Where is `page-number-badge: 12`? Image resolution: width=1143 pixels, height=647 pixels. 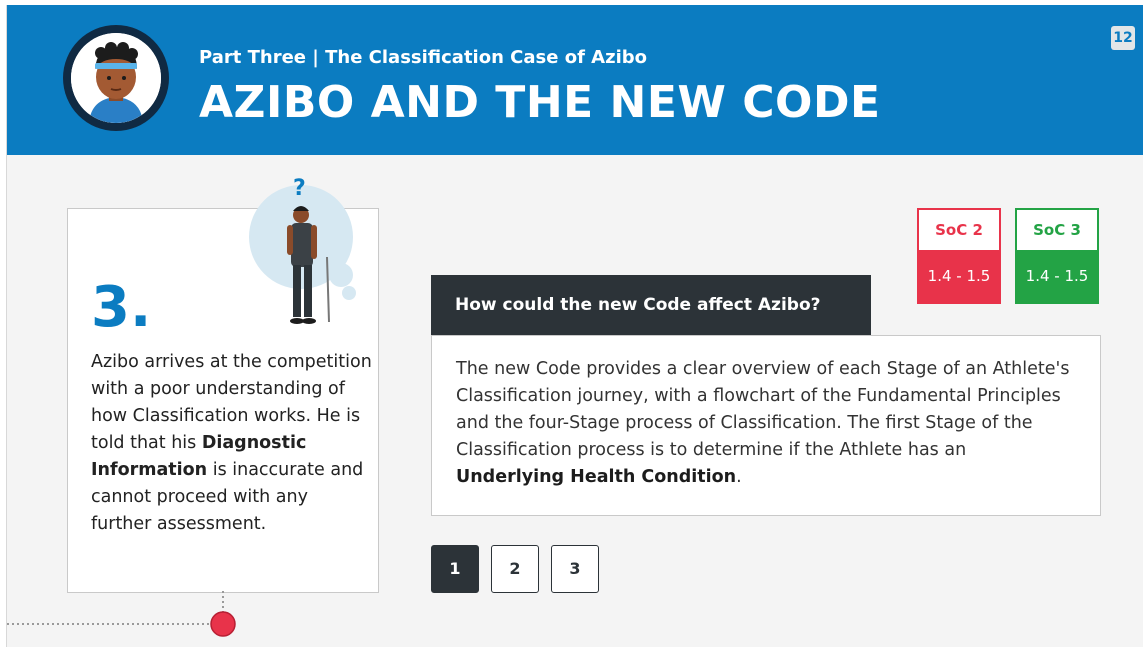
page-number-badge: 12 is located at coordinates (1123, 38).